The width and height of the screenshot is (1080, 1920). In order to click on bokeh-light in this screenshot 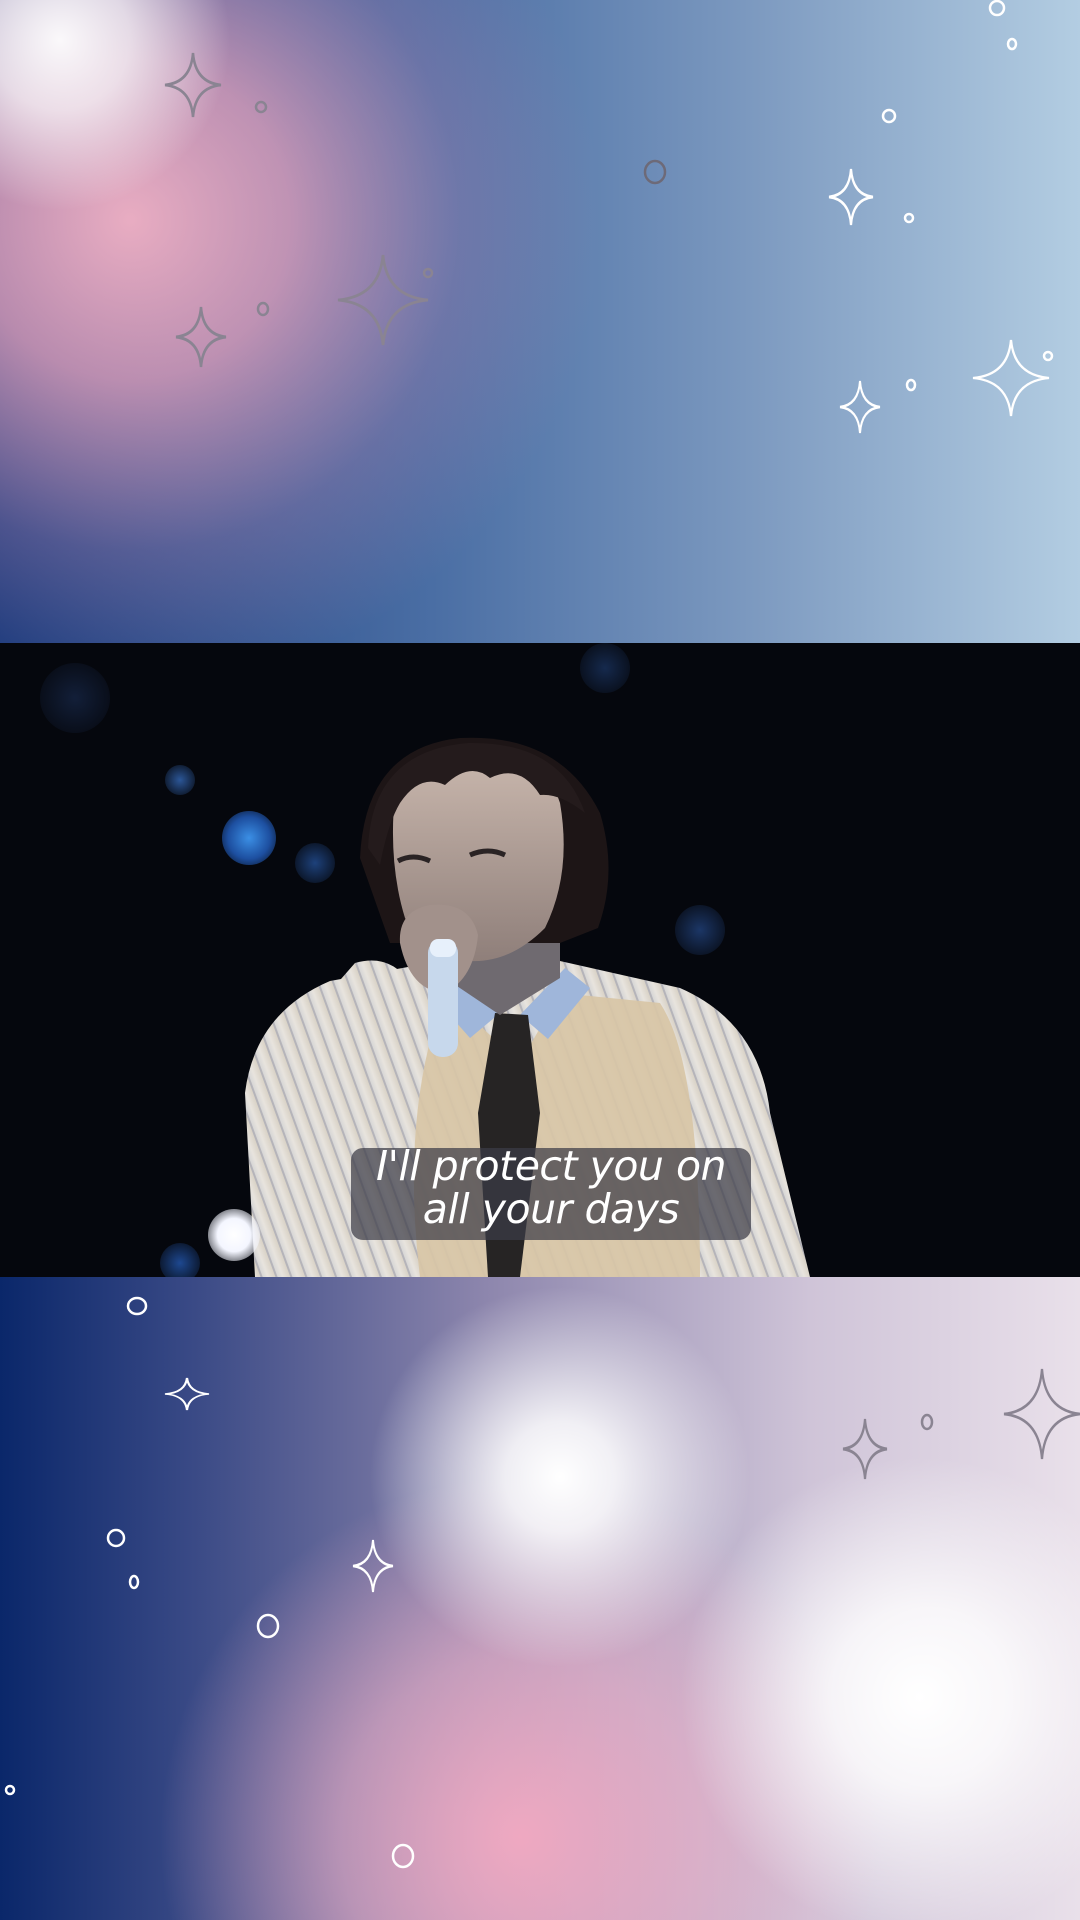, I will do `click(234, 1235)`.